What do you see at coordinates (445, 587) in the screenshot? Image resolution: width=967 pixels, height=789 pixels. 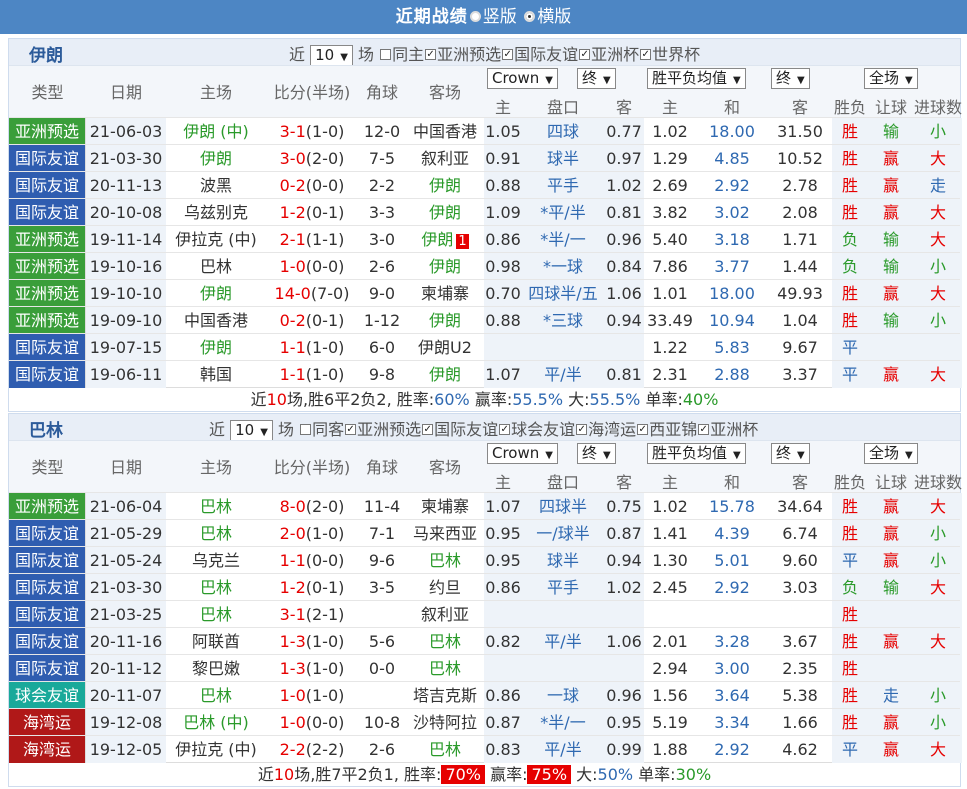 I see `away-team: 约旦` at bounding box center [445, 587].